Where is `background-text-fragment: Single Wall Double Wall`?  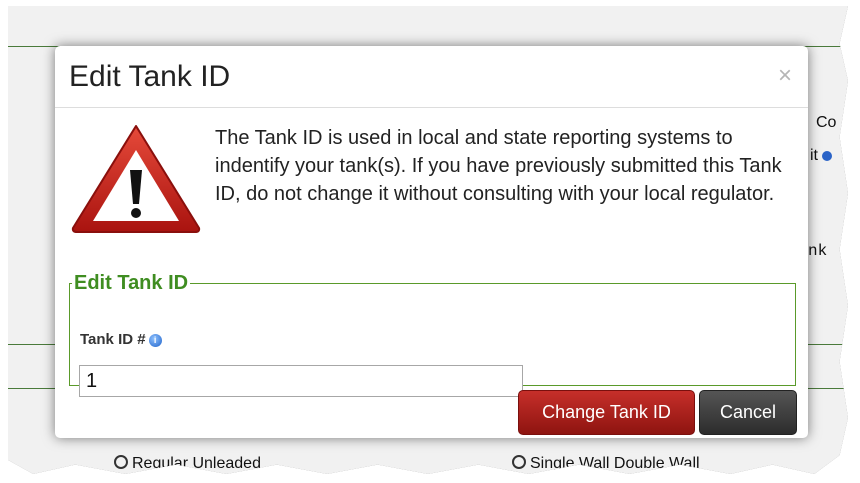 background-text-fragment: Single Wall Double Wall is located at coordinates (615, 463).